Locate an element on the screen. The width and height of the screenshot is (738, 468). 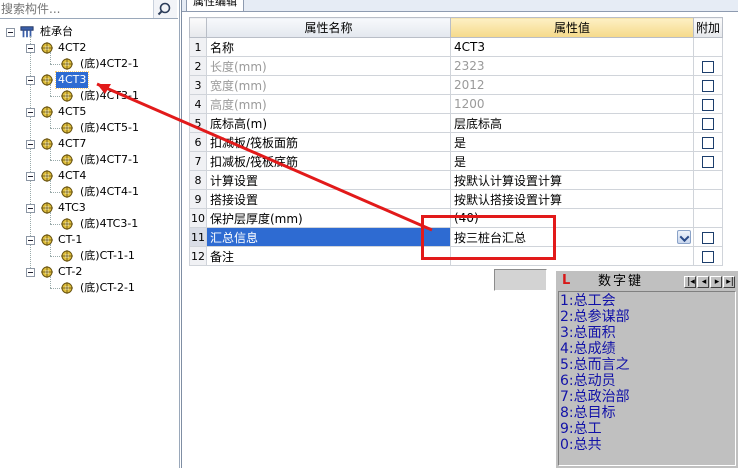
tab-strip: 属性编辑 is located at coordinates (460, 6).